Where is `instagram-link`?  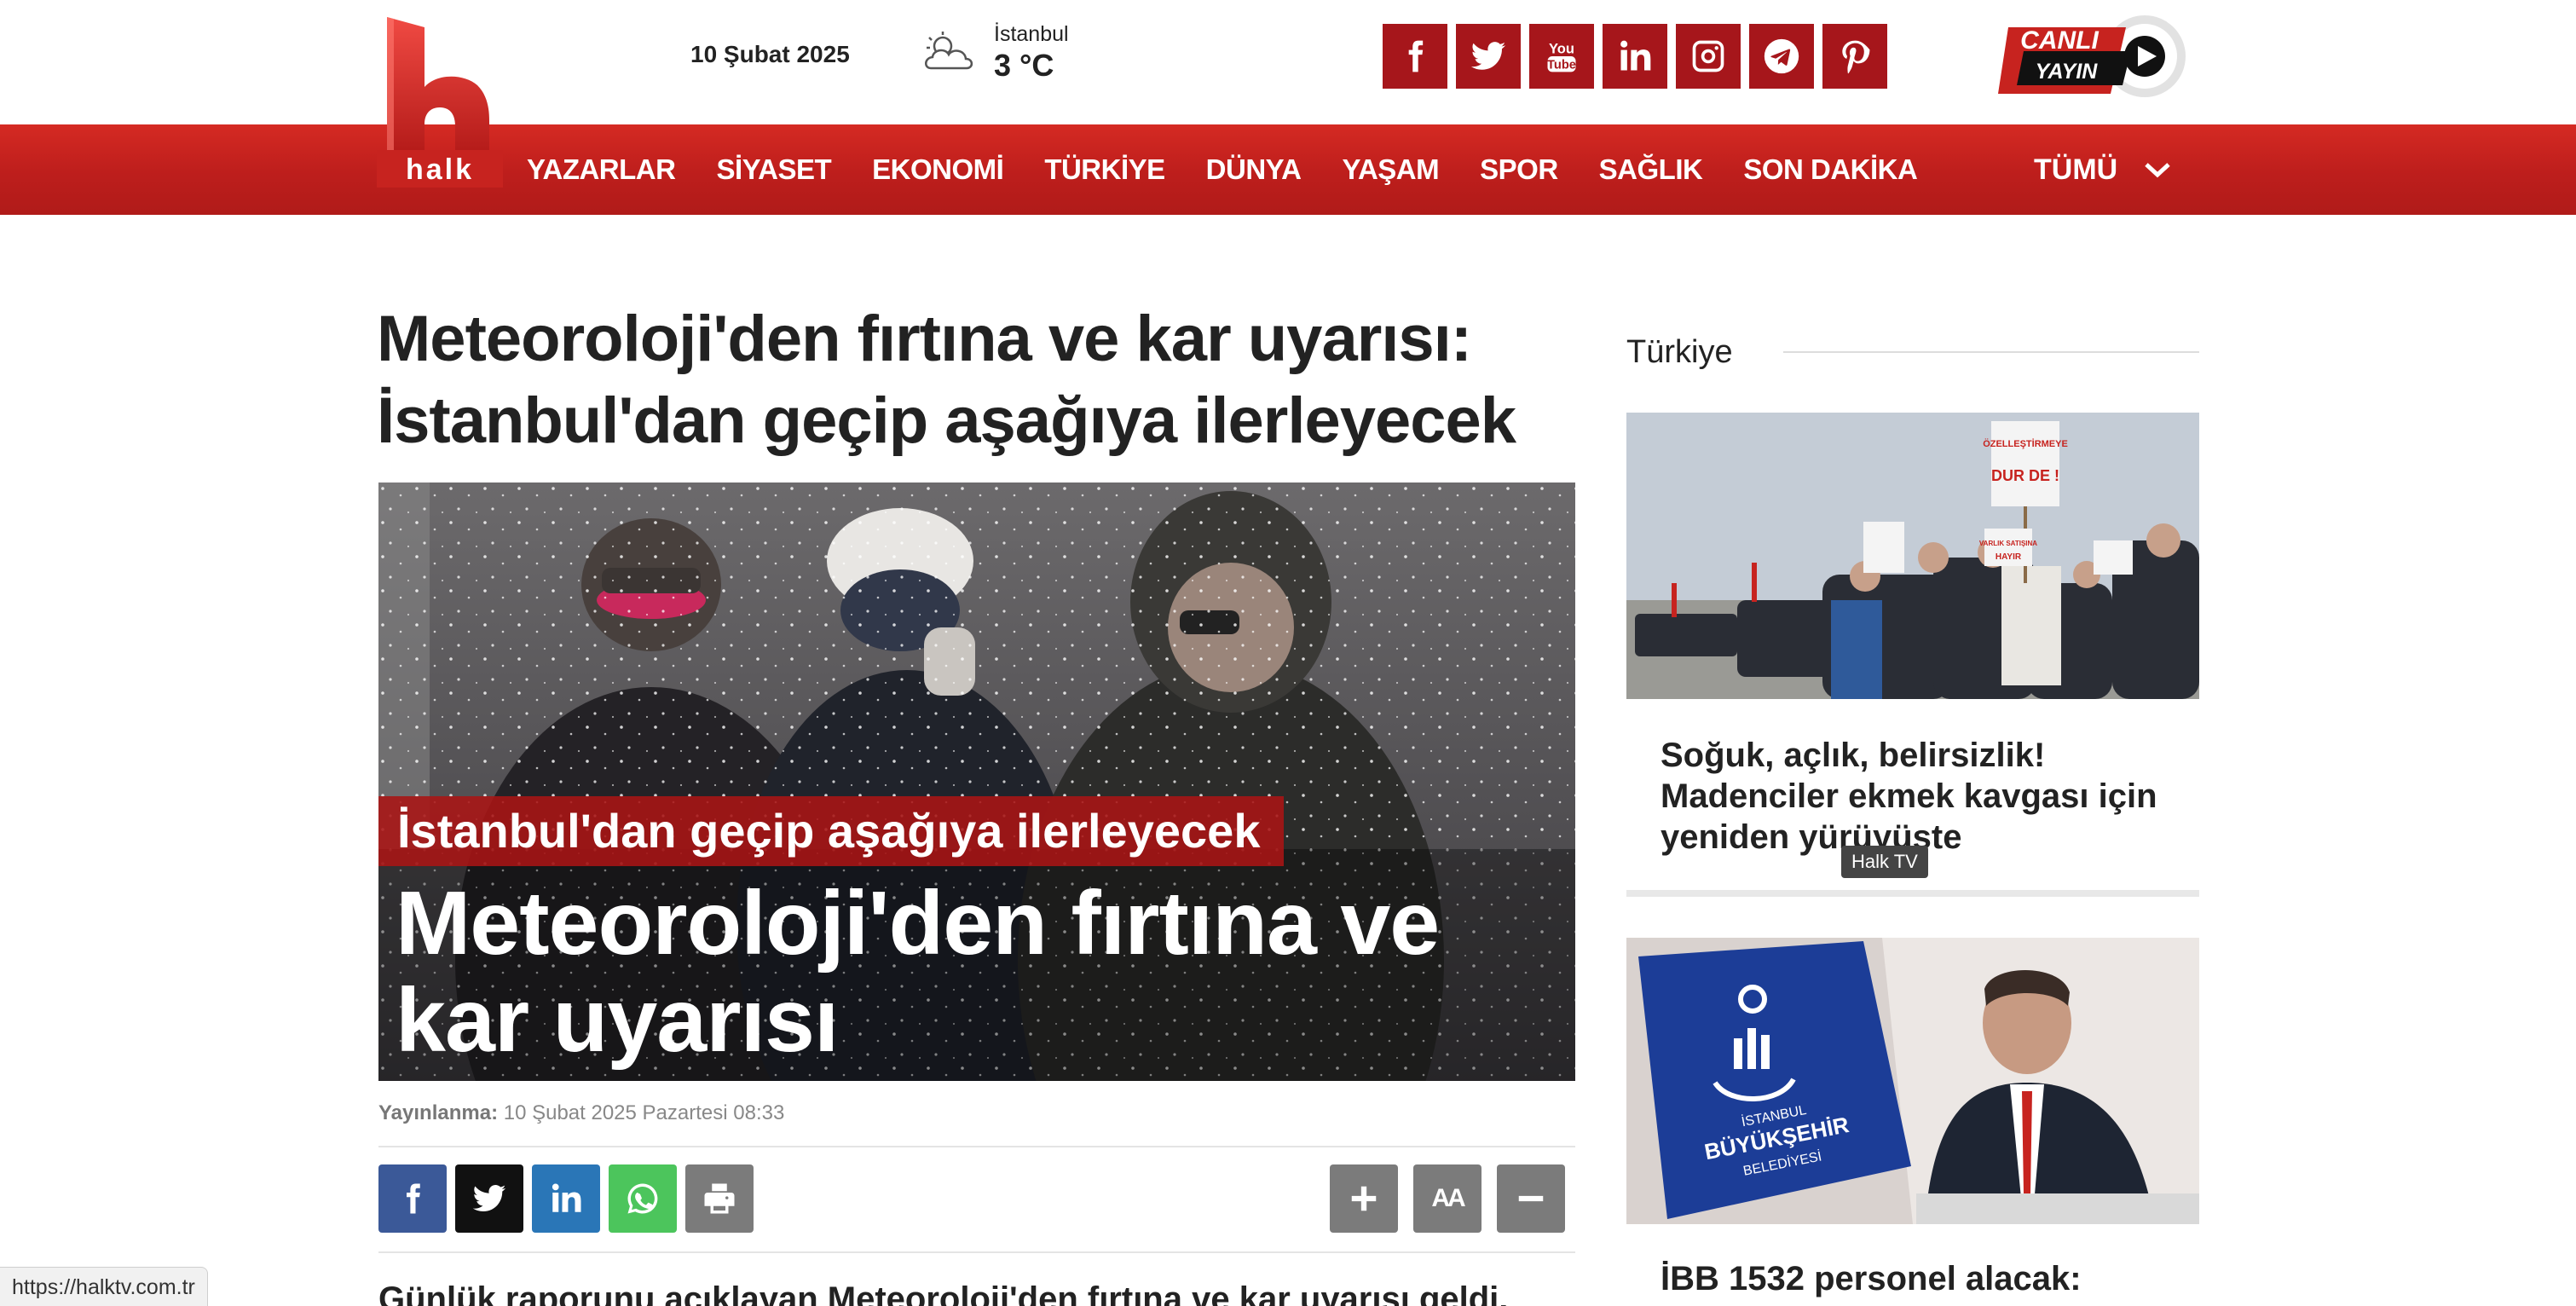 instagram-link is located at coordinates (1708, 57).